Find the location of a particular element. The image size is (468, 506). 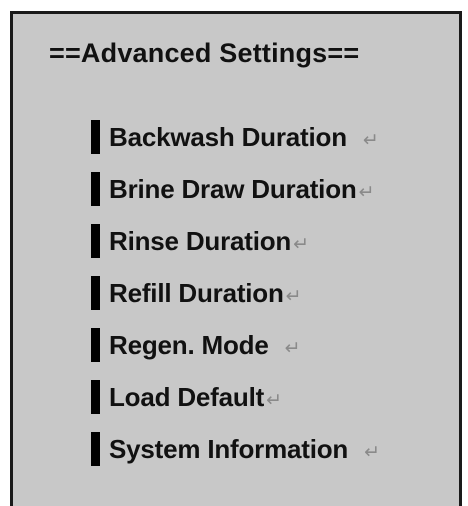

menu-item-label: Rinse Duration is located at coordinates (200, 240).